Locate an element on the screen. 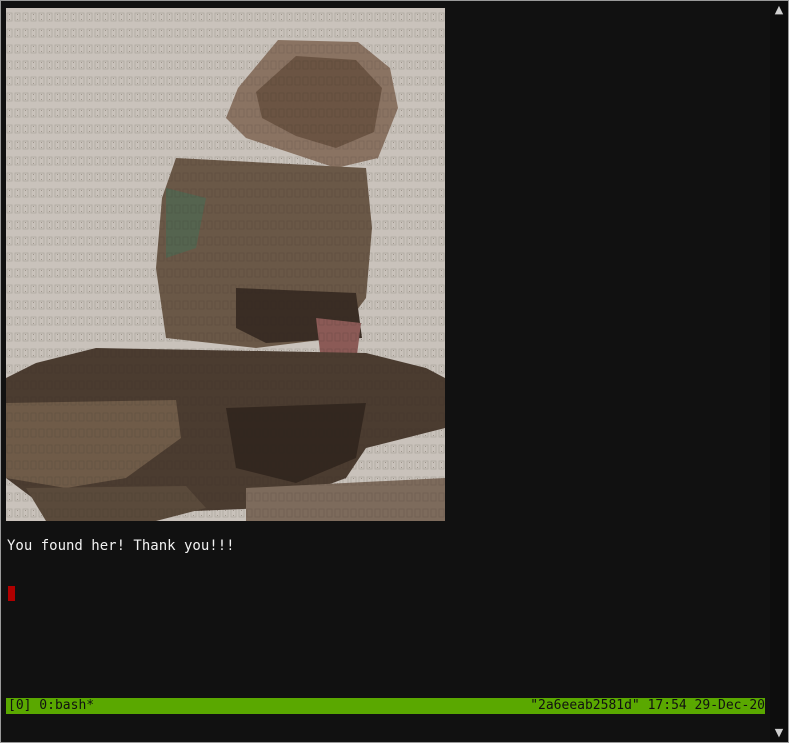 Image resolution: width=789 pixels, height=743 pixels. text-cursor is located at coordinates (11, 593).